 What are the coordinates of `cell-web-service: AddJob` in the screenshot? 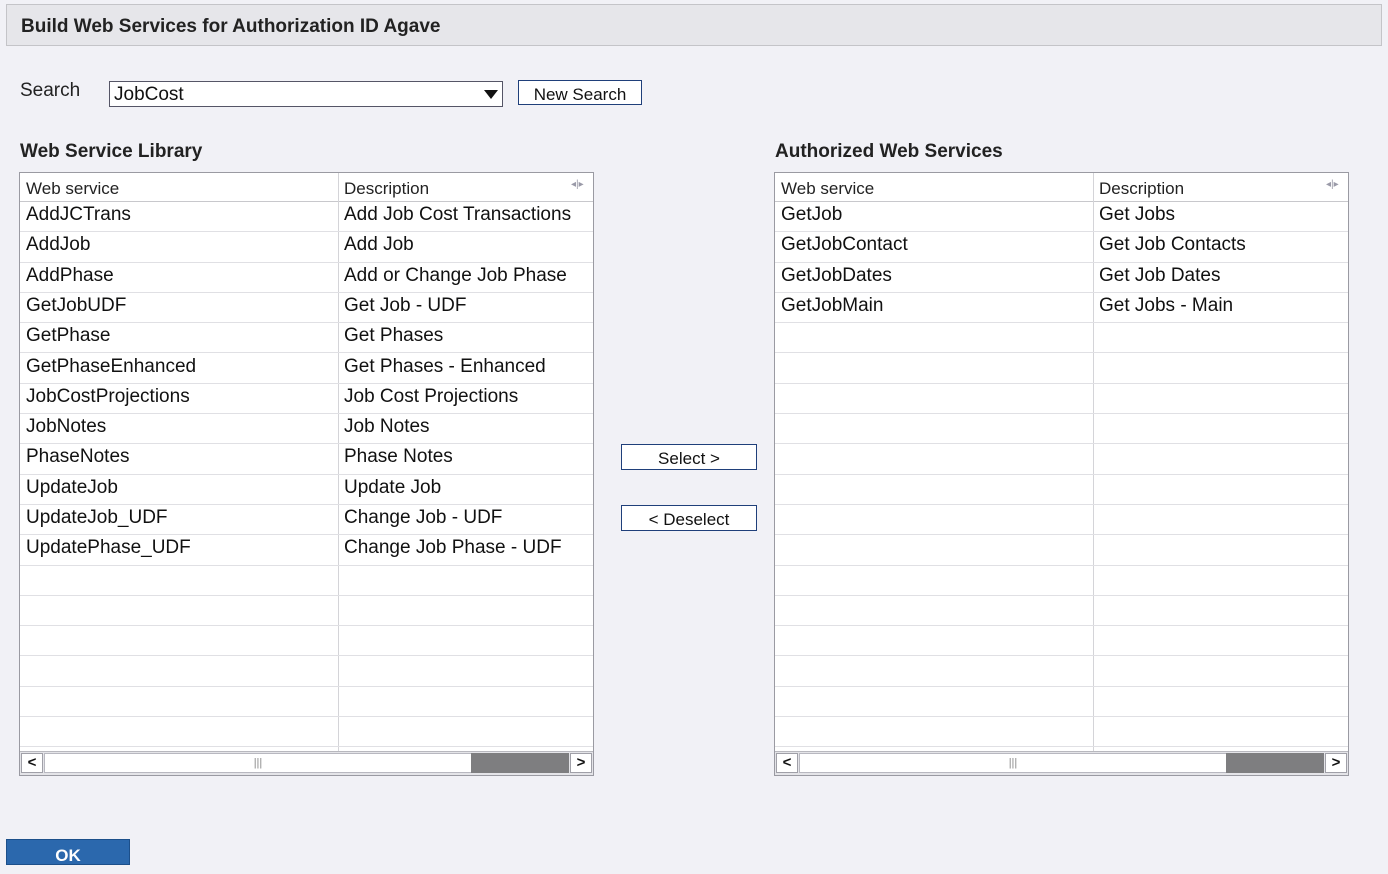 It's located at (58, 245).